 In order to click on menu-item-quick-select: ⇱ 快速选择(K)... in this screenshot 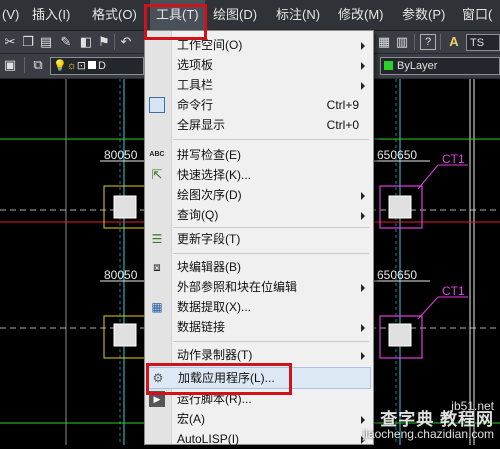, I will do `click(259, 175)`.